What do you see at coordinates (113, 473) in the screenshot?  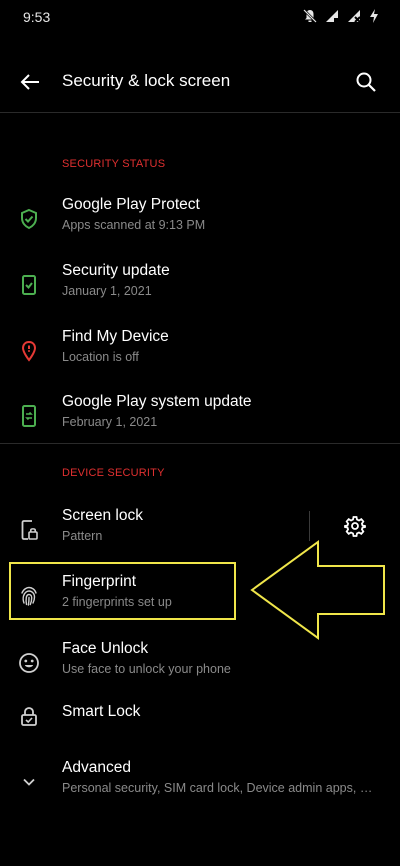 I see `section-header-device-security: DEVICE SECURITY` at bounding box center [113, 473].